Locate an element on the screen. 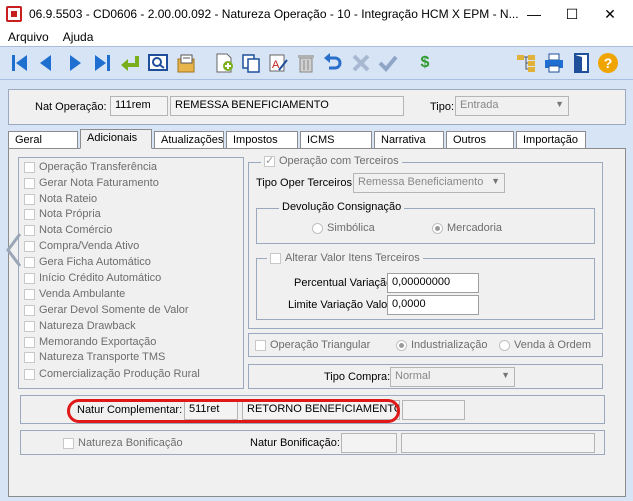 The image size is (633, 501). cancel-icon is located at coordinates (361, 63).